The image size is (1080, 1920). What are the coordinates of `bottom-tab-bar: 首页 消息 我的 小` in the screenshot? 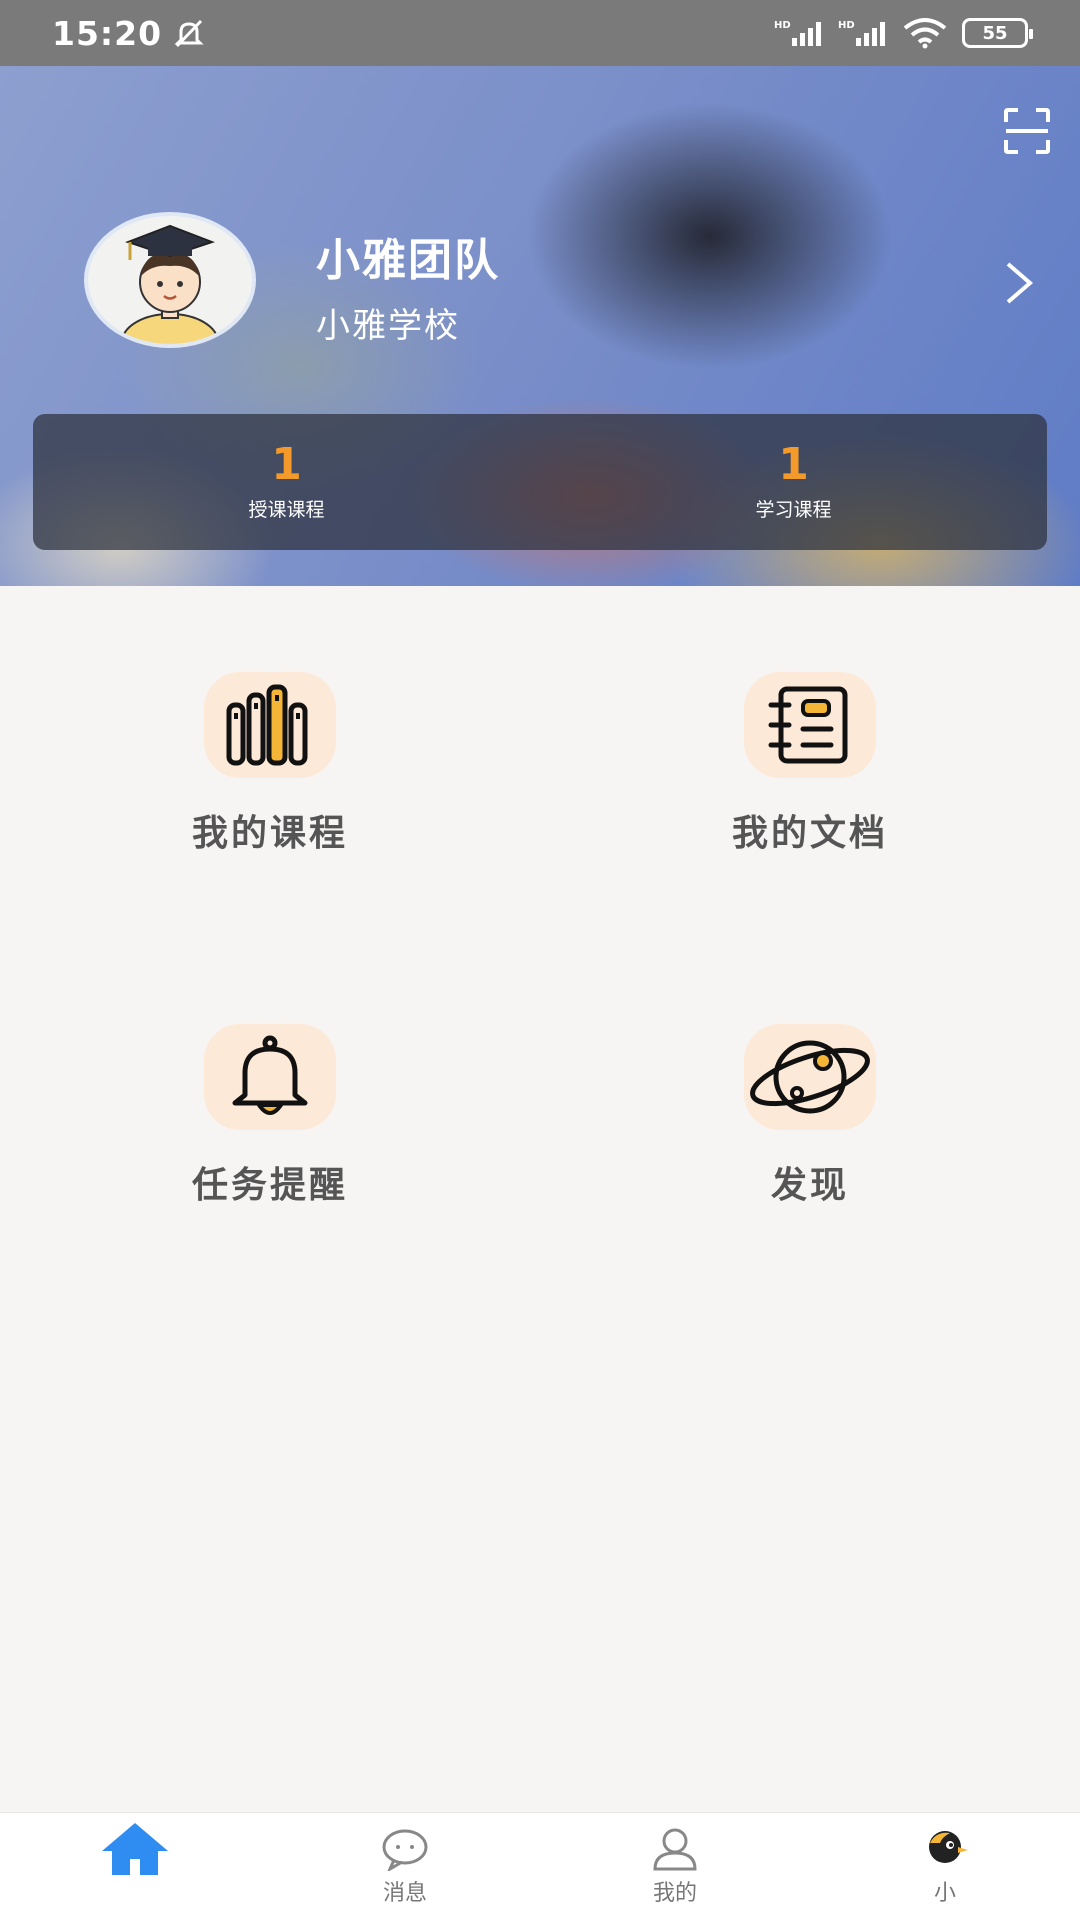 It's located at (540, 1866).